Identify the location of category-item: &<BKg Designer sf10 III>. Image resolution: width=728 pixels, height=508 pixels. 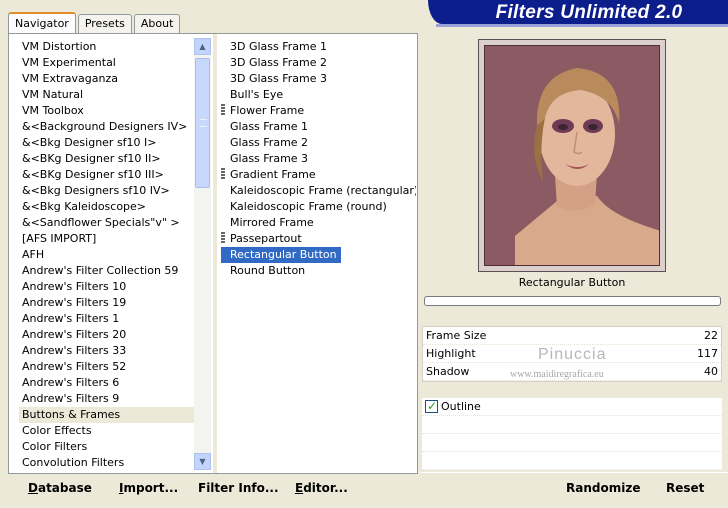
(109, 175).